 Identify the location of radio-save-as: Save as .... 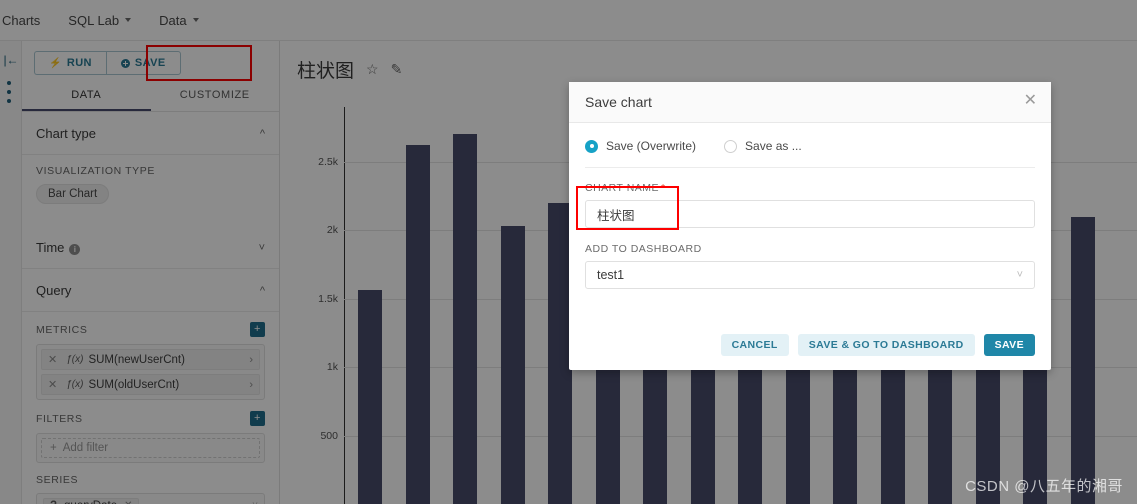
(763, 146).